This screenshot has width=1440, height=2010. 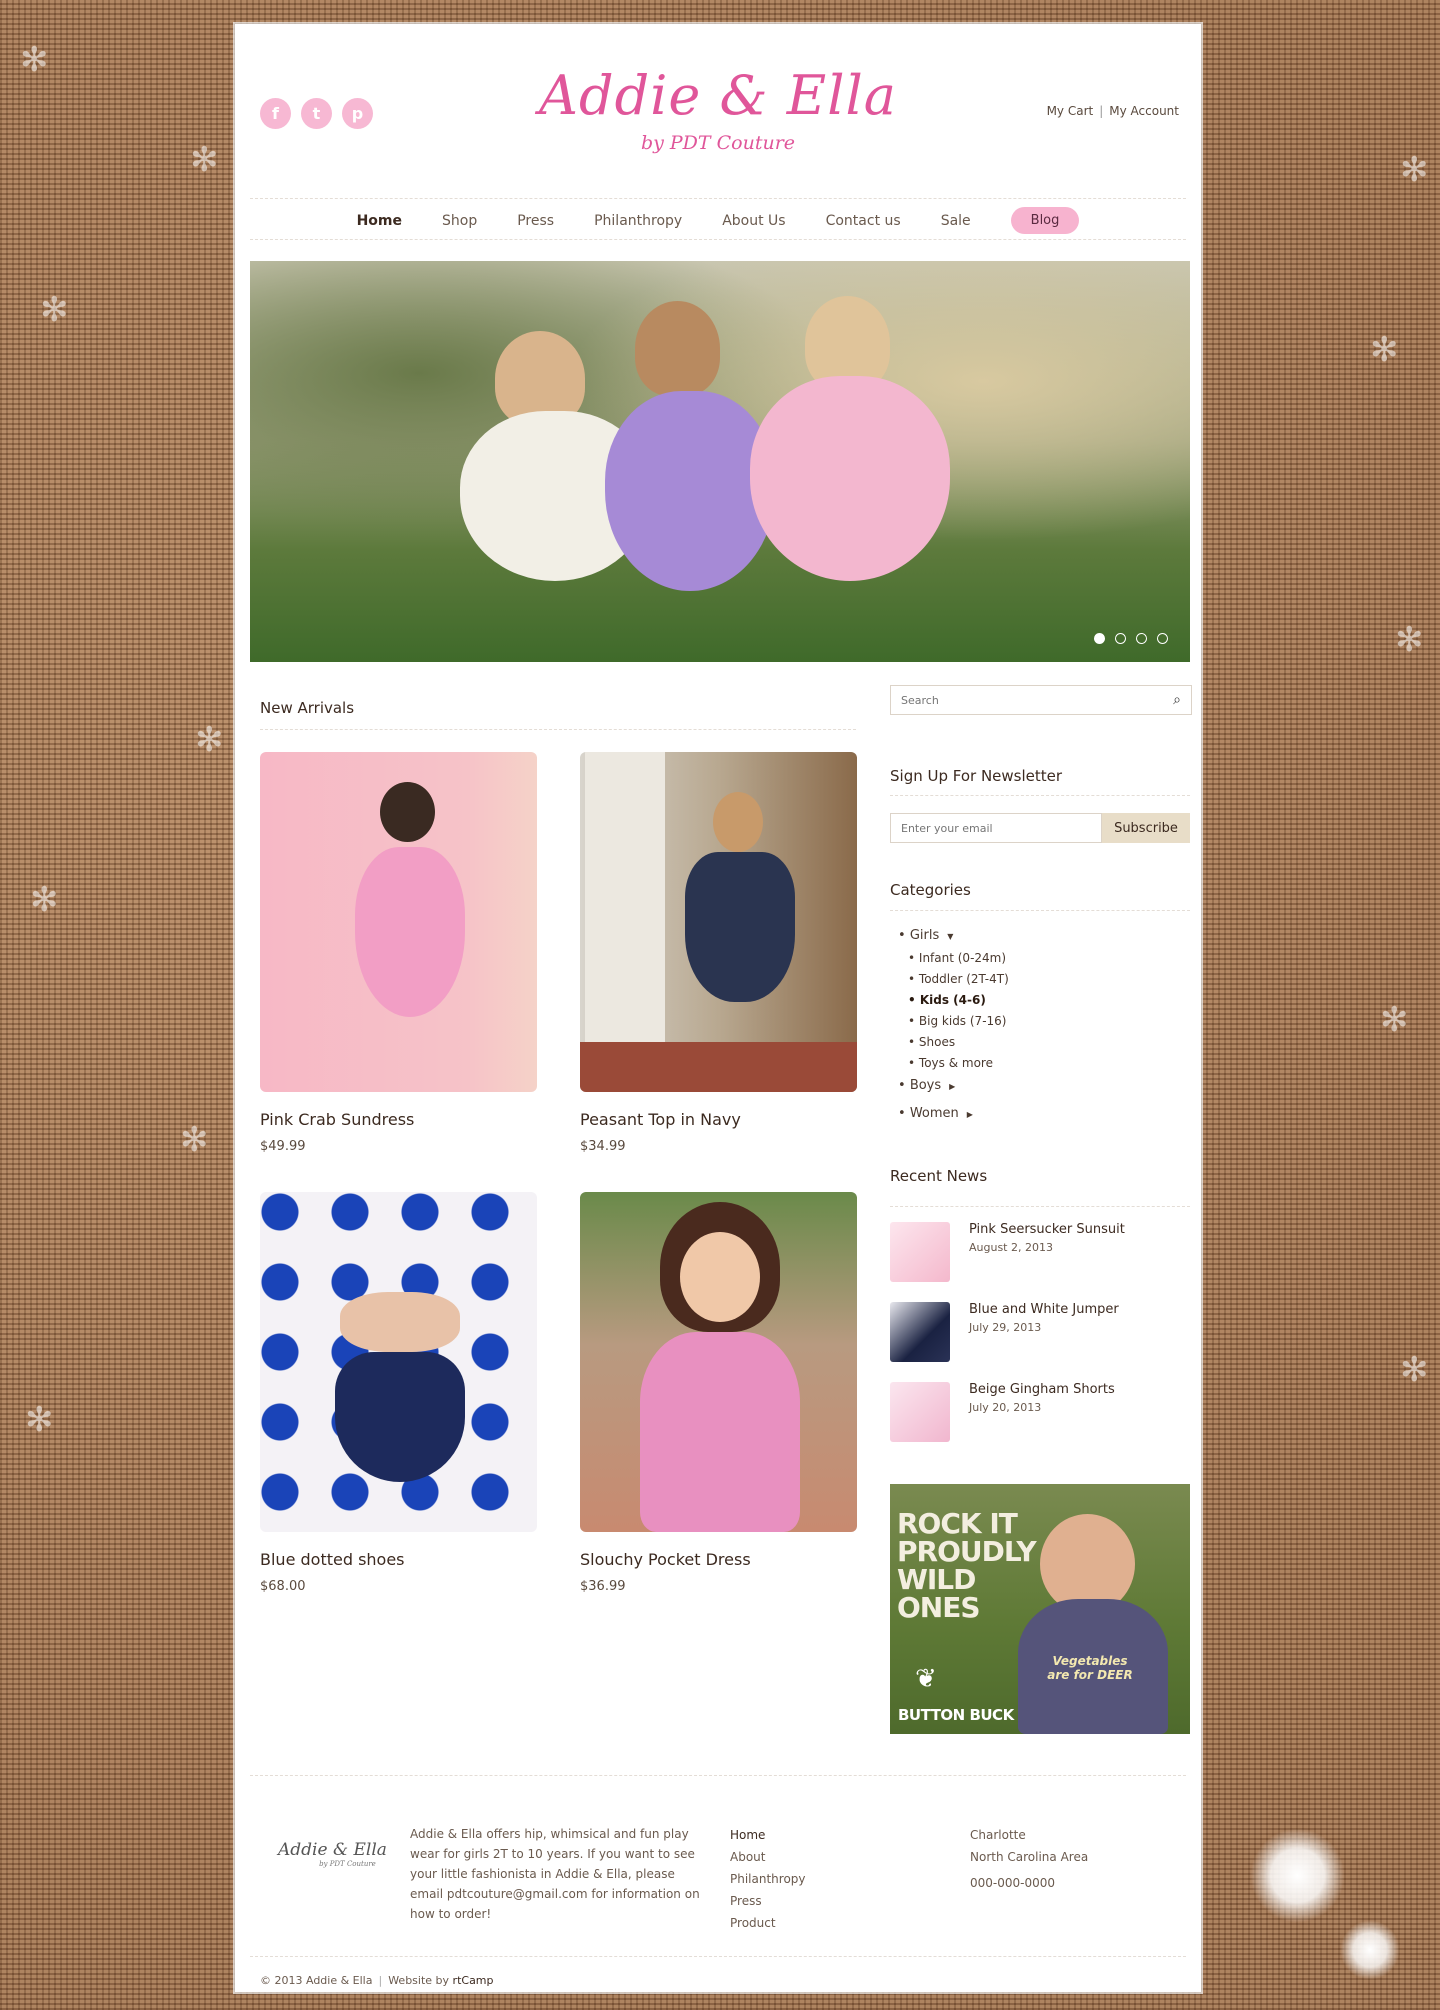 I want to click on subcategory-item: • Big kids (7-16), so click(x=958, y=1021).